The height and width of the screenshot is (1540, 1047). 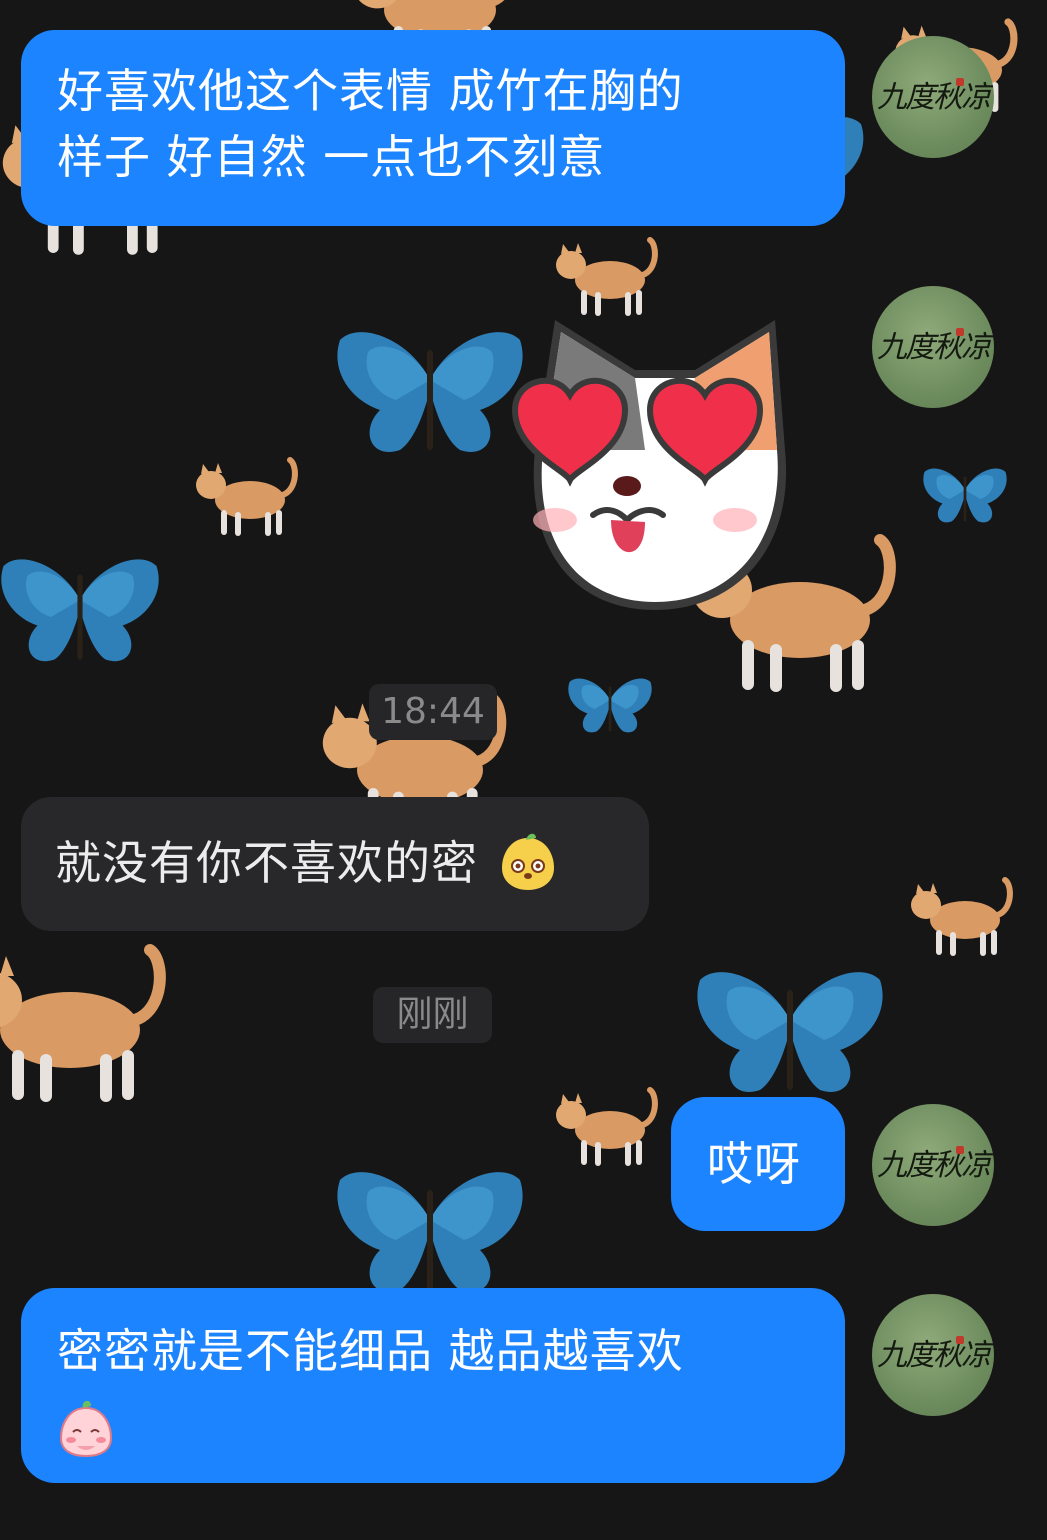 I want to click on timestamp: 18:44, so click(x=433, y=712).